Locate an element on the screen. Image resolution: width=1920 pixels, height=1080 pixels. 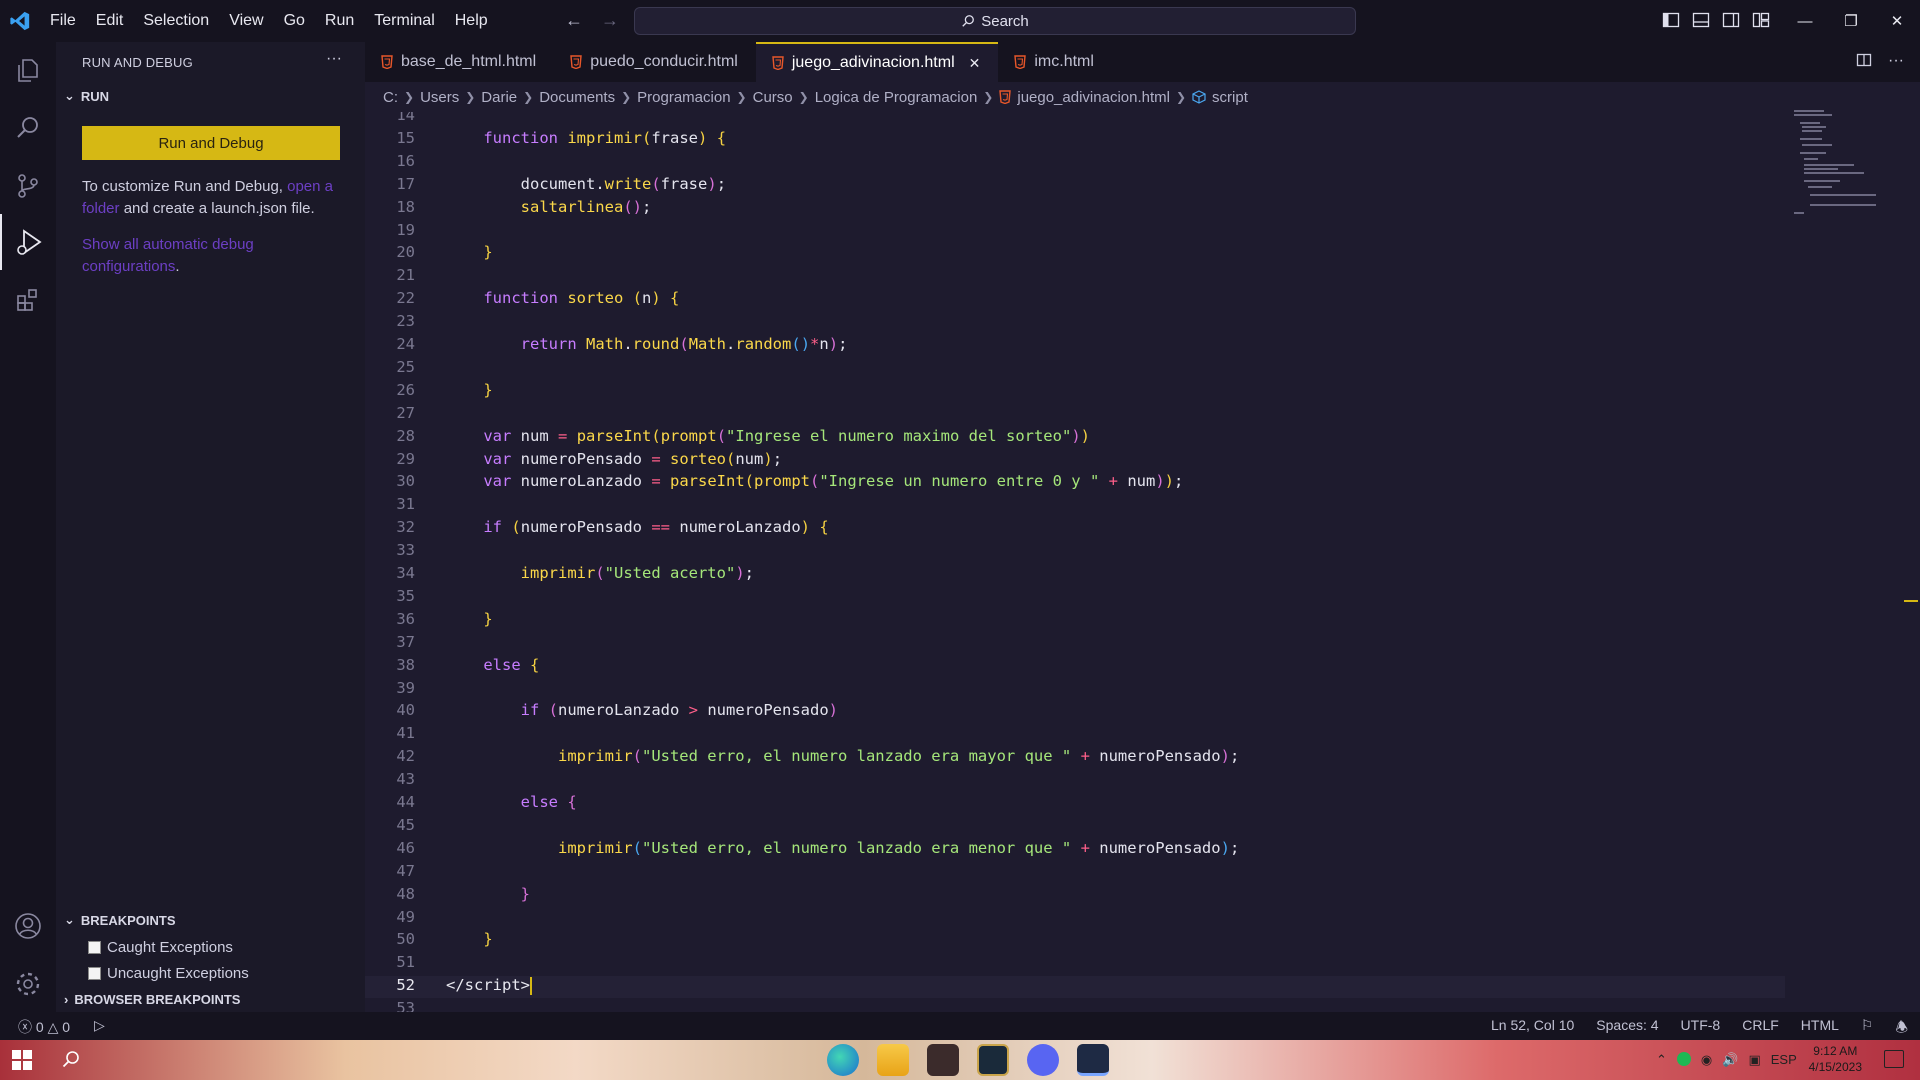
code-line: 16 is located at coordinates (1075, 163).